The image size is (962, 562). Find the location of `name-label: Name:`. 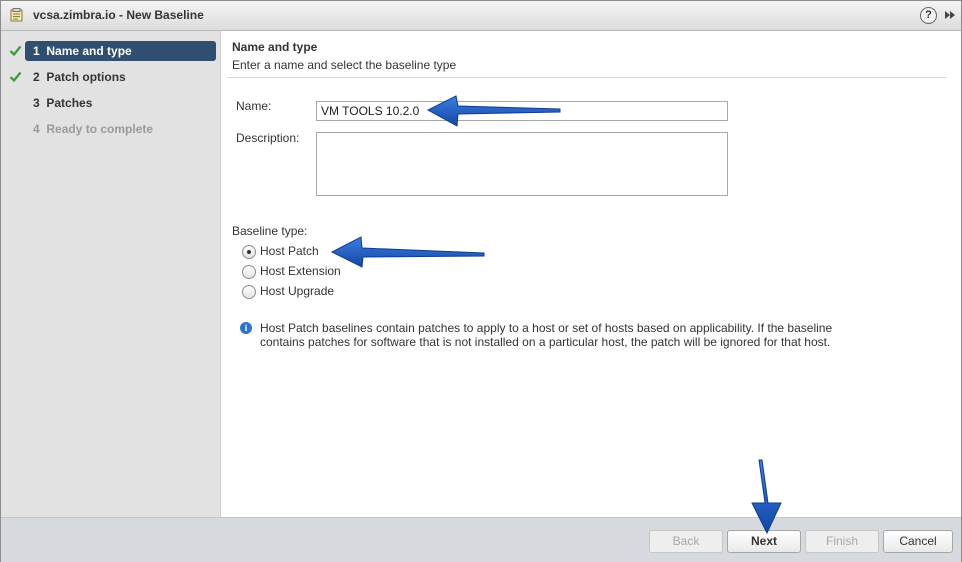

name-label: Name: is located at coordinates (254, 106).